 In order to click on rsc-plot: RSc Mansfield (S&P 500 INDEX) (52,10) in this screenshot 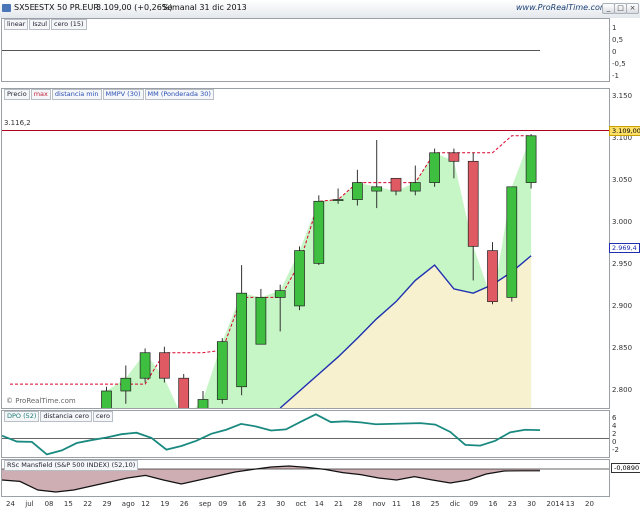, I will do `click(305, 478)`.